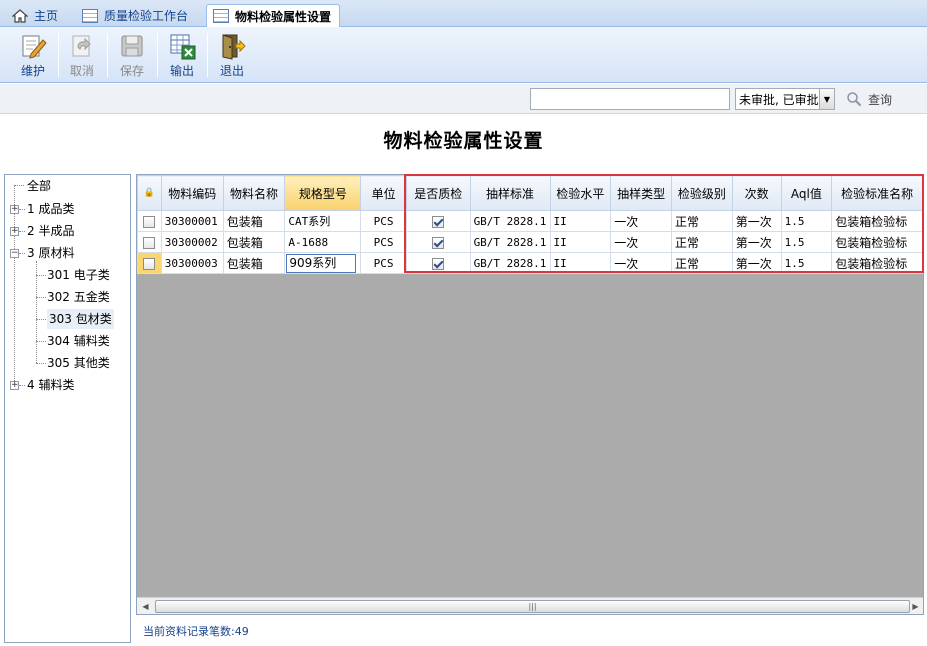  I want to click on spec-edit-input: 909系列, so click(321, 263).